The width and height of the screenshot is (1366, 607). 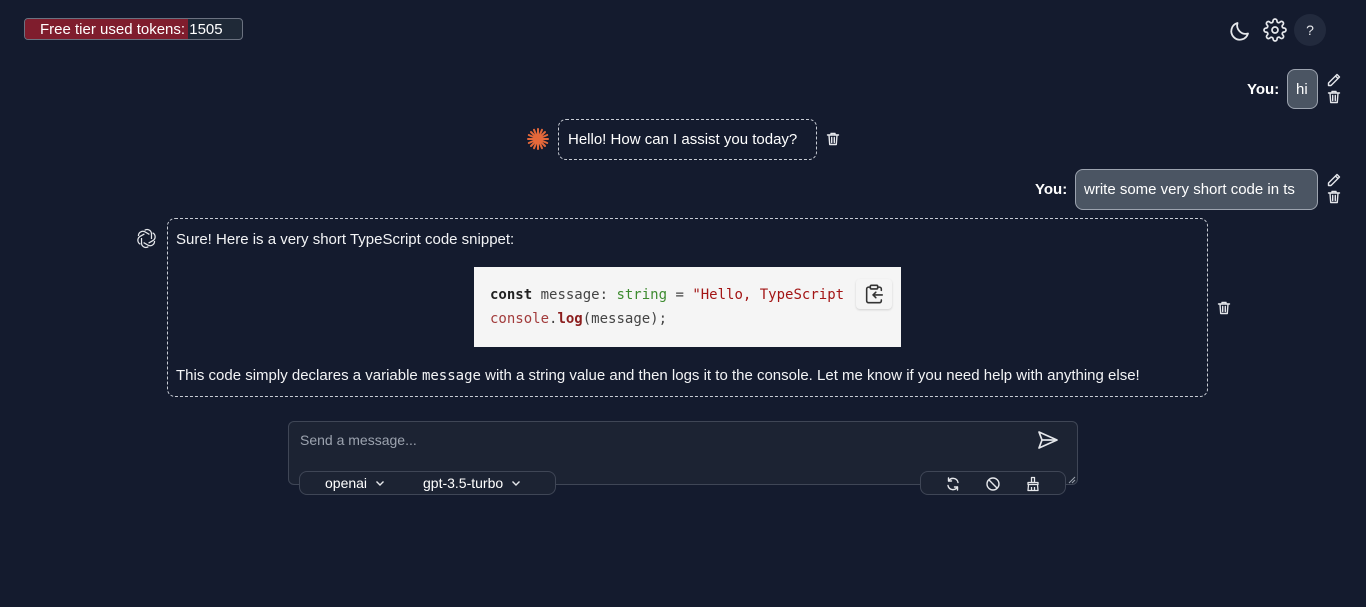 I want to click on code-identifier: message:, so click(x=574, y=295).